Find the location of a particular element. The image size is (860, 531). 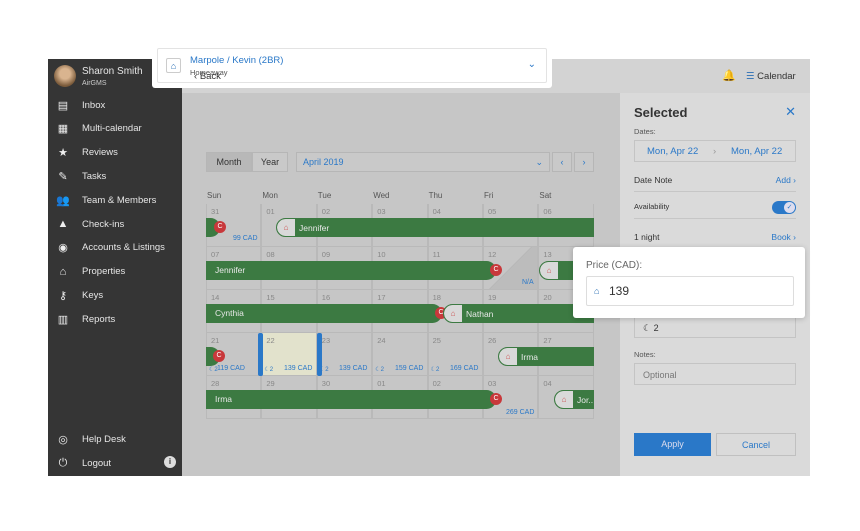

booking-bar: ⌂ Irma is located at coordinates (546, 356).